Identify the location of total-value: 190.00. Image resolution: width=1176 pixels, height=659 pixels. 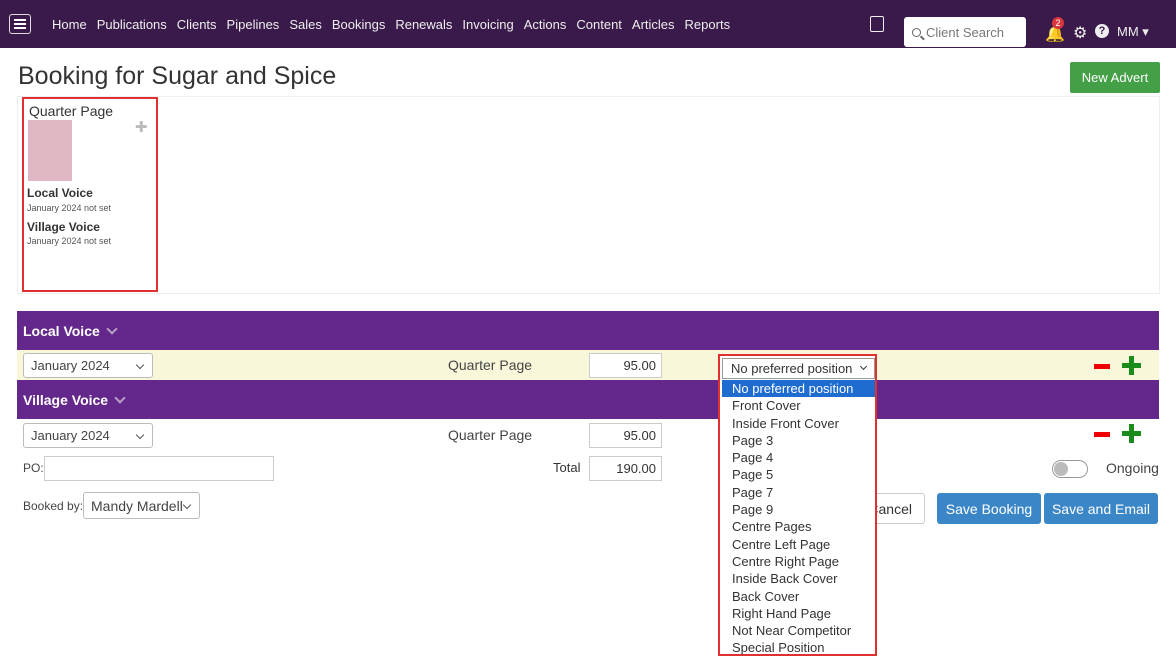
(625, 468).